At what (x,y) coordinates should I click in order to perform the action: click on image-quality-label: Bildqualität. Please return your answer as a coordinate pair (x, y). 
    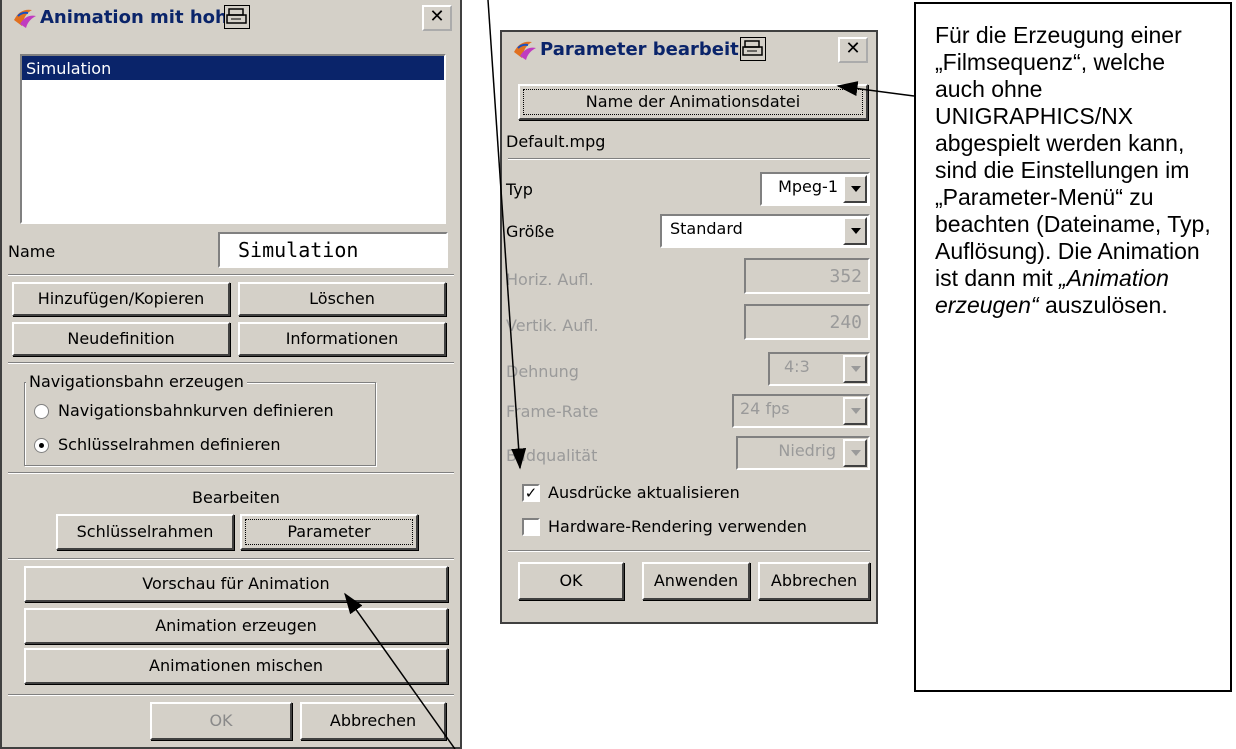
    Looking at the image, I should click on (552, 455).